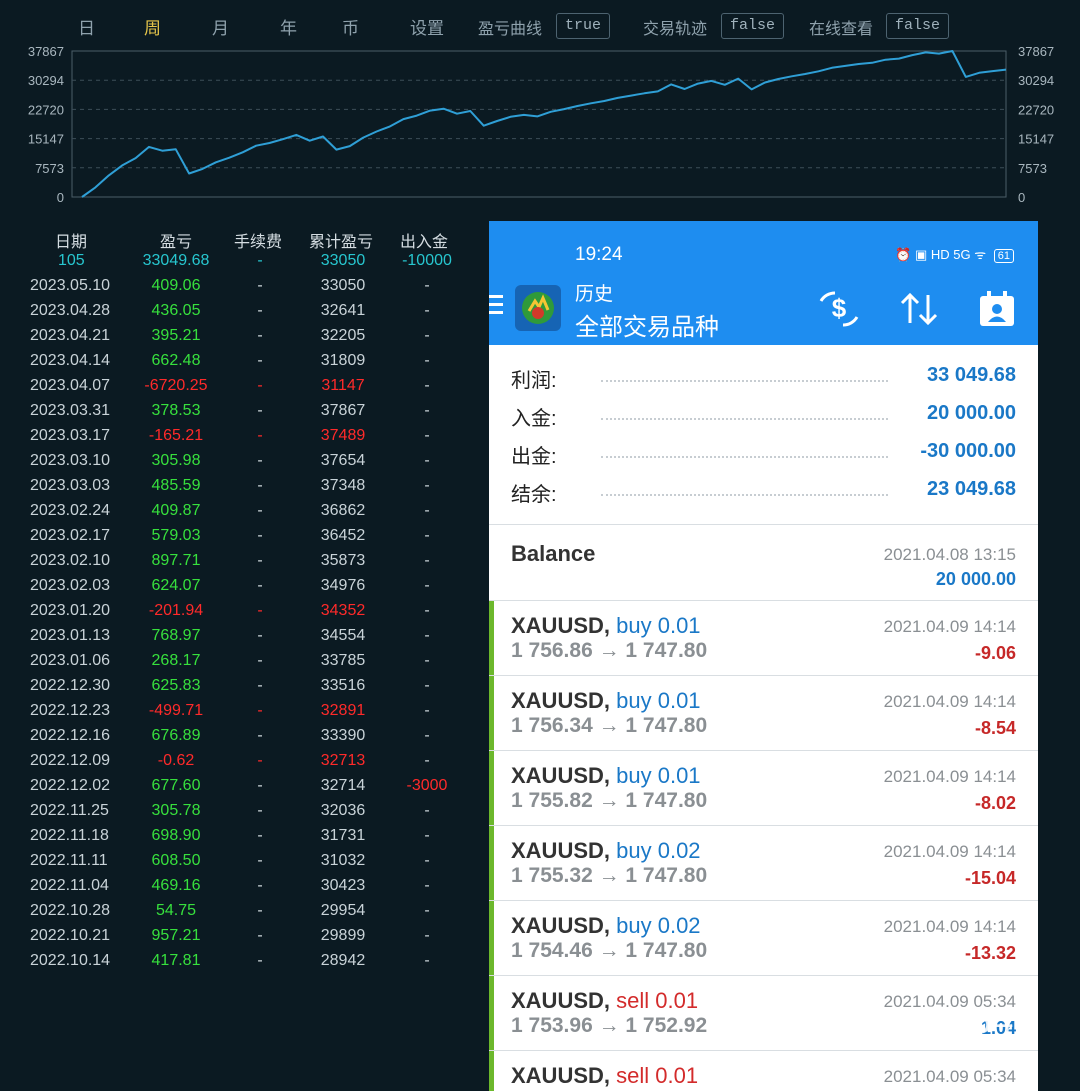  I want to click on deal-prices: 1 755.32 → 1 747.80, so click(609, 875).